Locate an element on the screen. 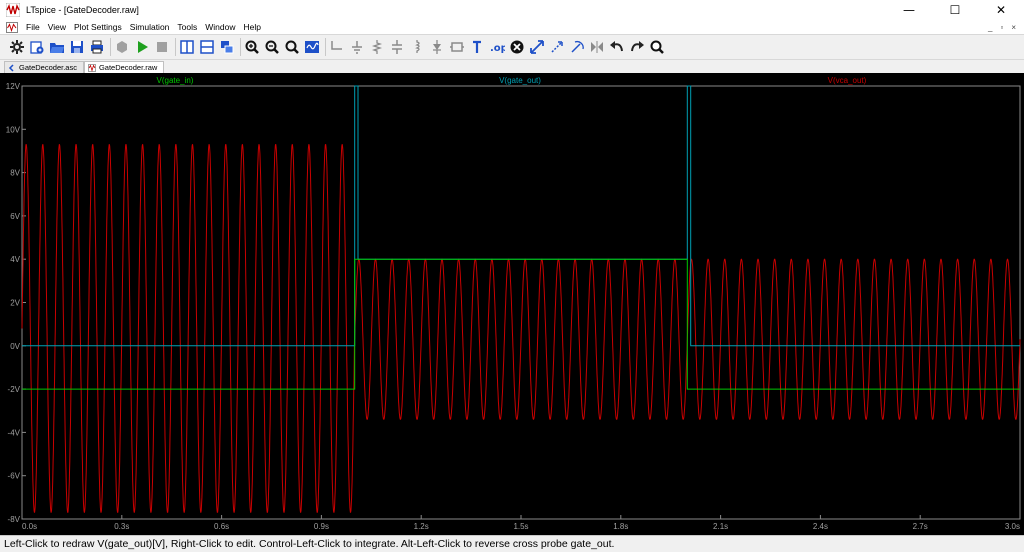 The width and height of the screenshot is (1024, 552). x-tick-label: 1.2s is located at coordinates (421, 526).